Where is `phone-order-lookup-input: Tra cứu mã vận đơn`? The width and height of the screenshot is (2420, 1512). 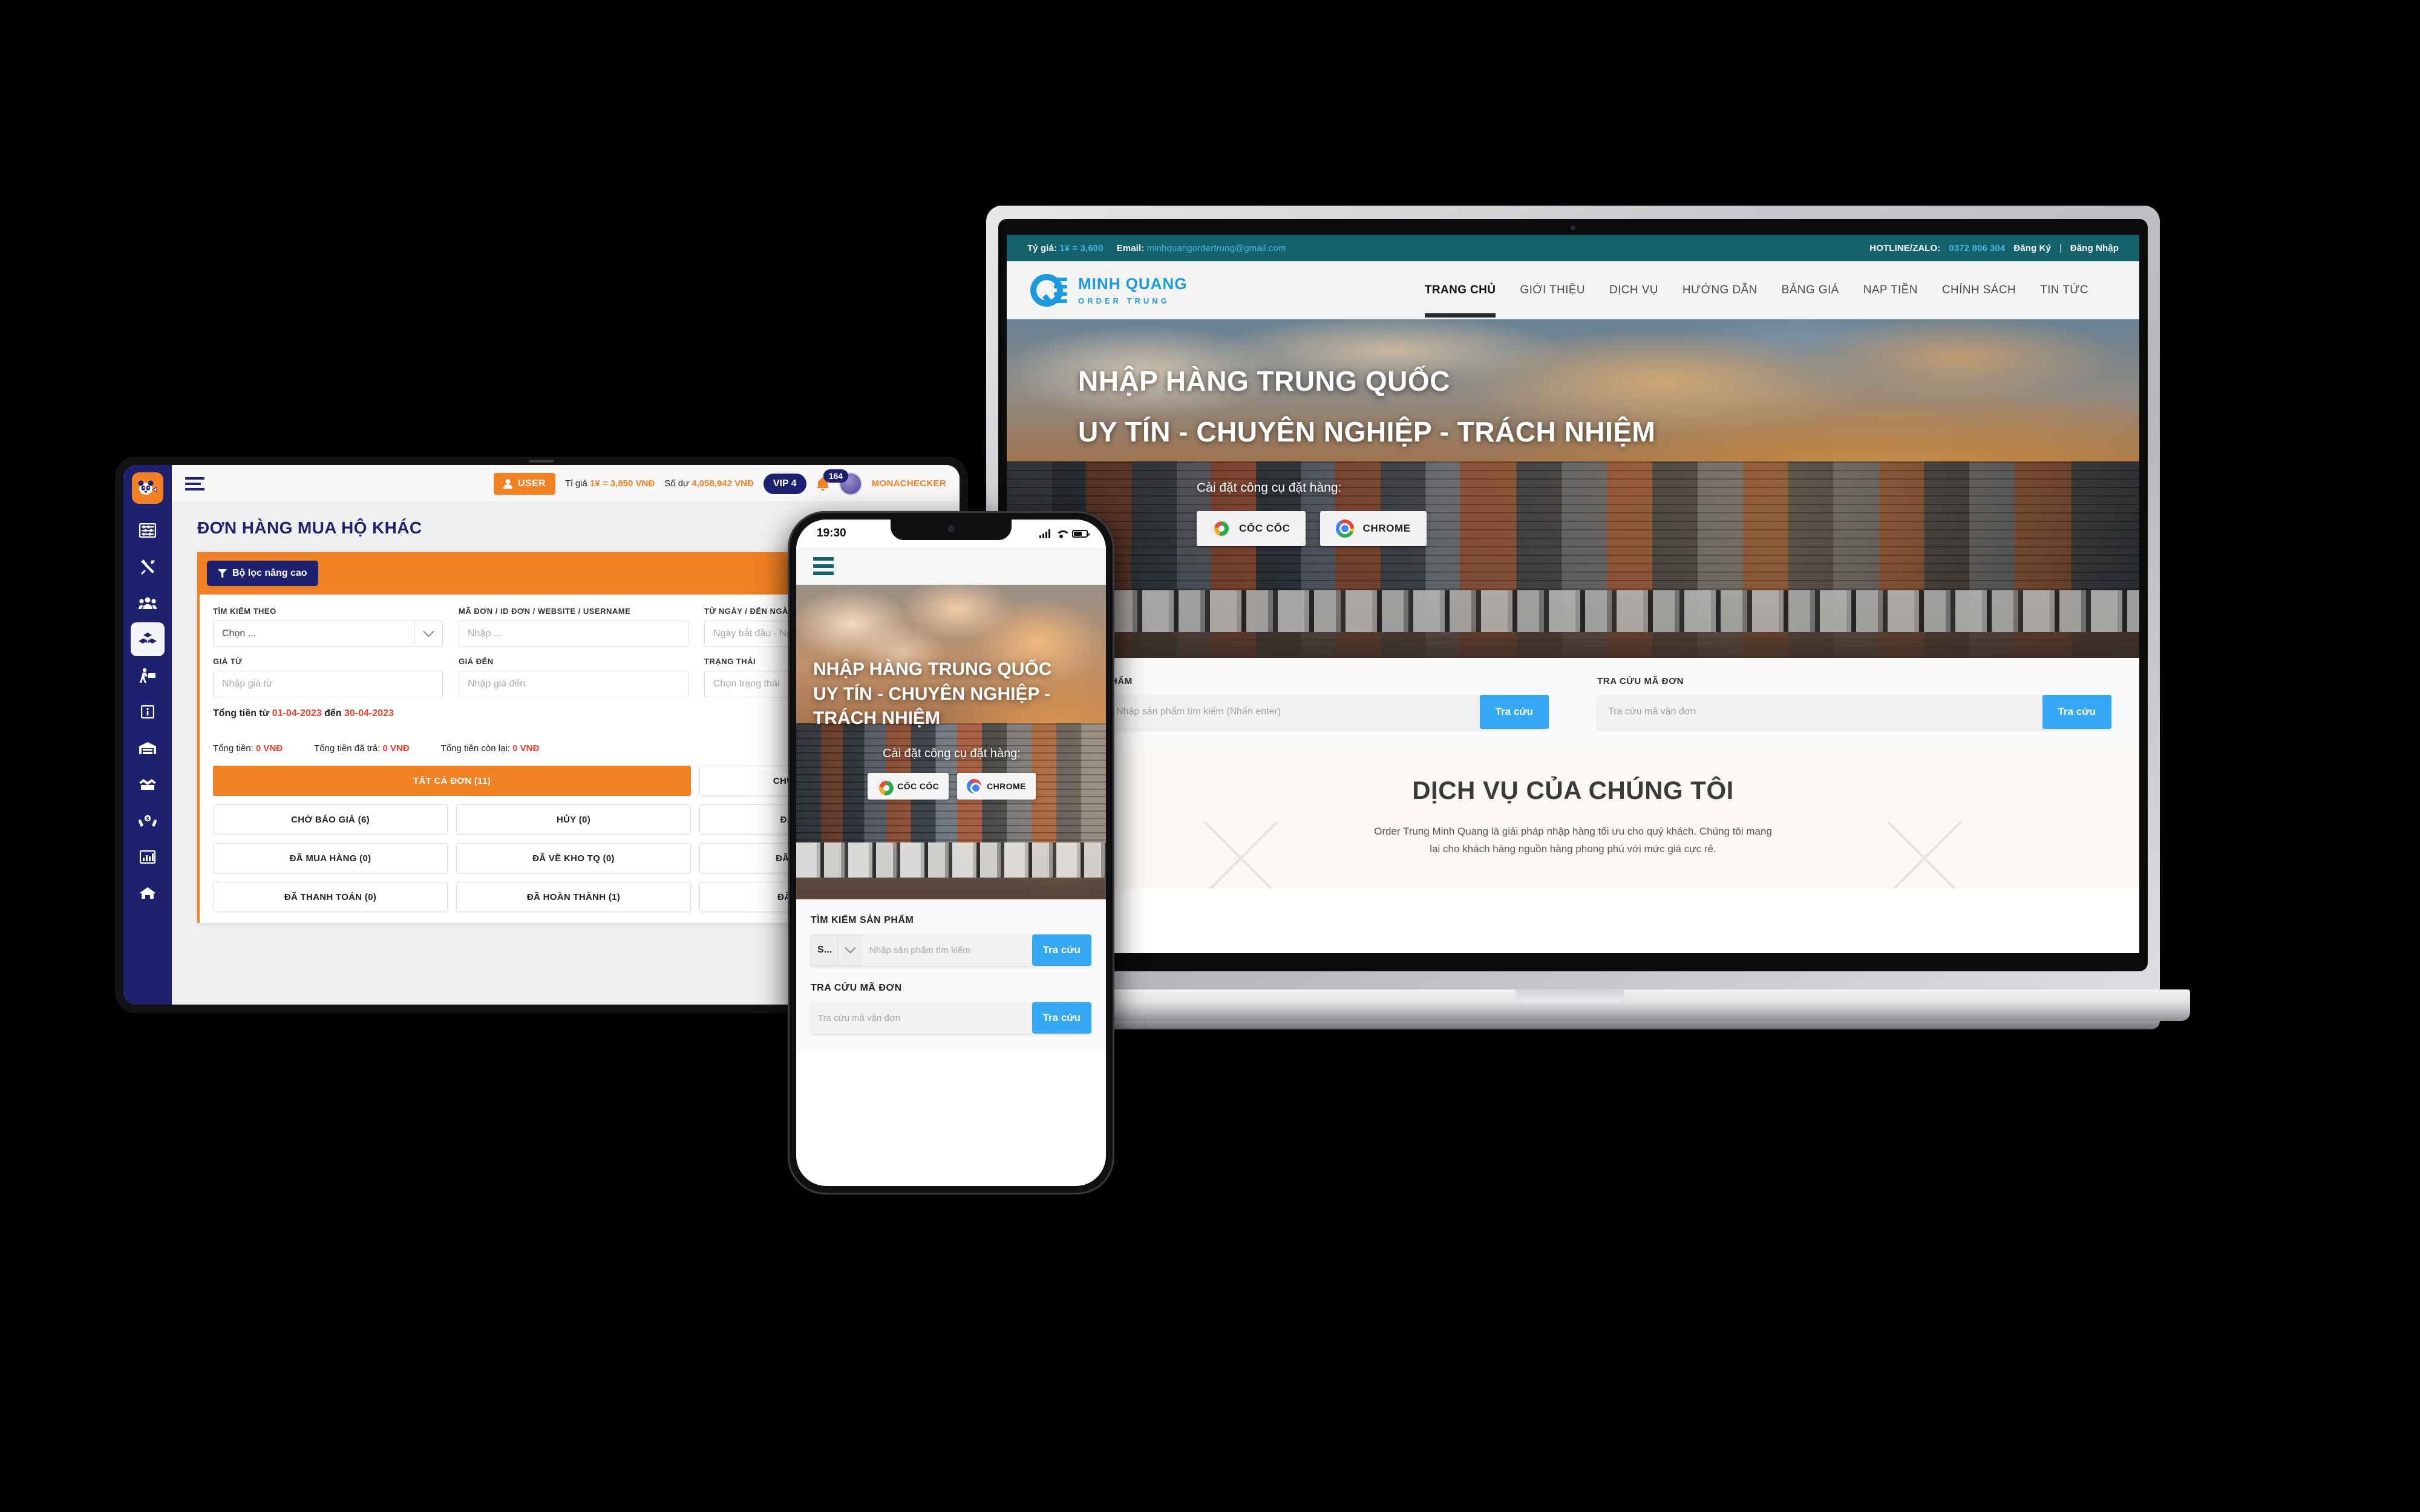
phone-order-lookup-input: Tra cứu mã vận đơn is located at coordinates (921, 1018).